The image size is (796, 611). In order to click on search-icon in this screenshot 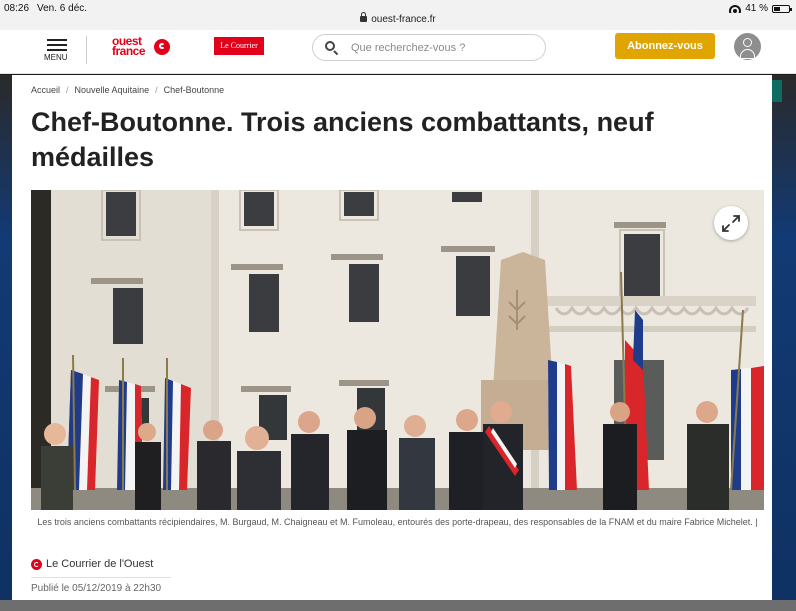, I will do `click(331, 47)`.